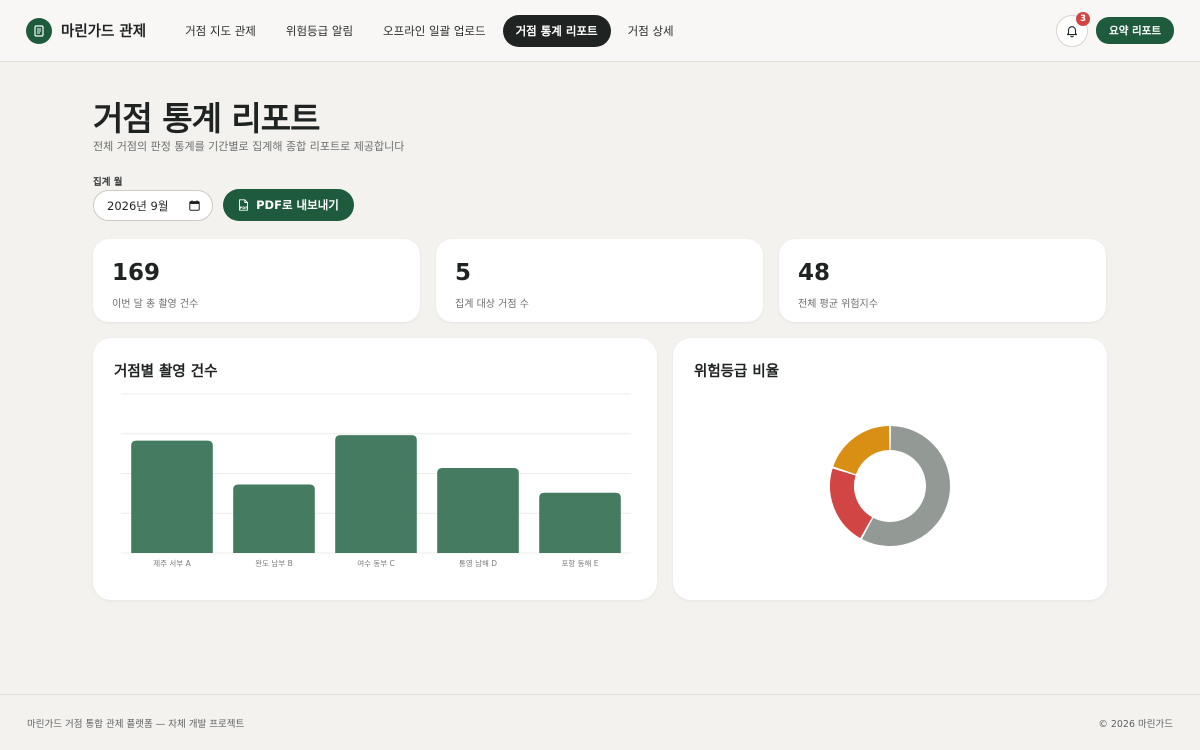  Describe the element at coordinates (1135, 30) in the screenshot. I see `summary-report-button: 요약 리포트` at that location.